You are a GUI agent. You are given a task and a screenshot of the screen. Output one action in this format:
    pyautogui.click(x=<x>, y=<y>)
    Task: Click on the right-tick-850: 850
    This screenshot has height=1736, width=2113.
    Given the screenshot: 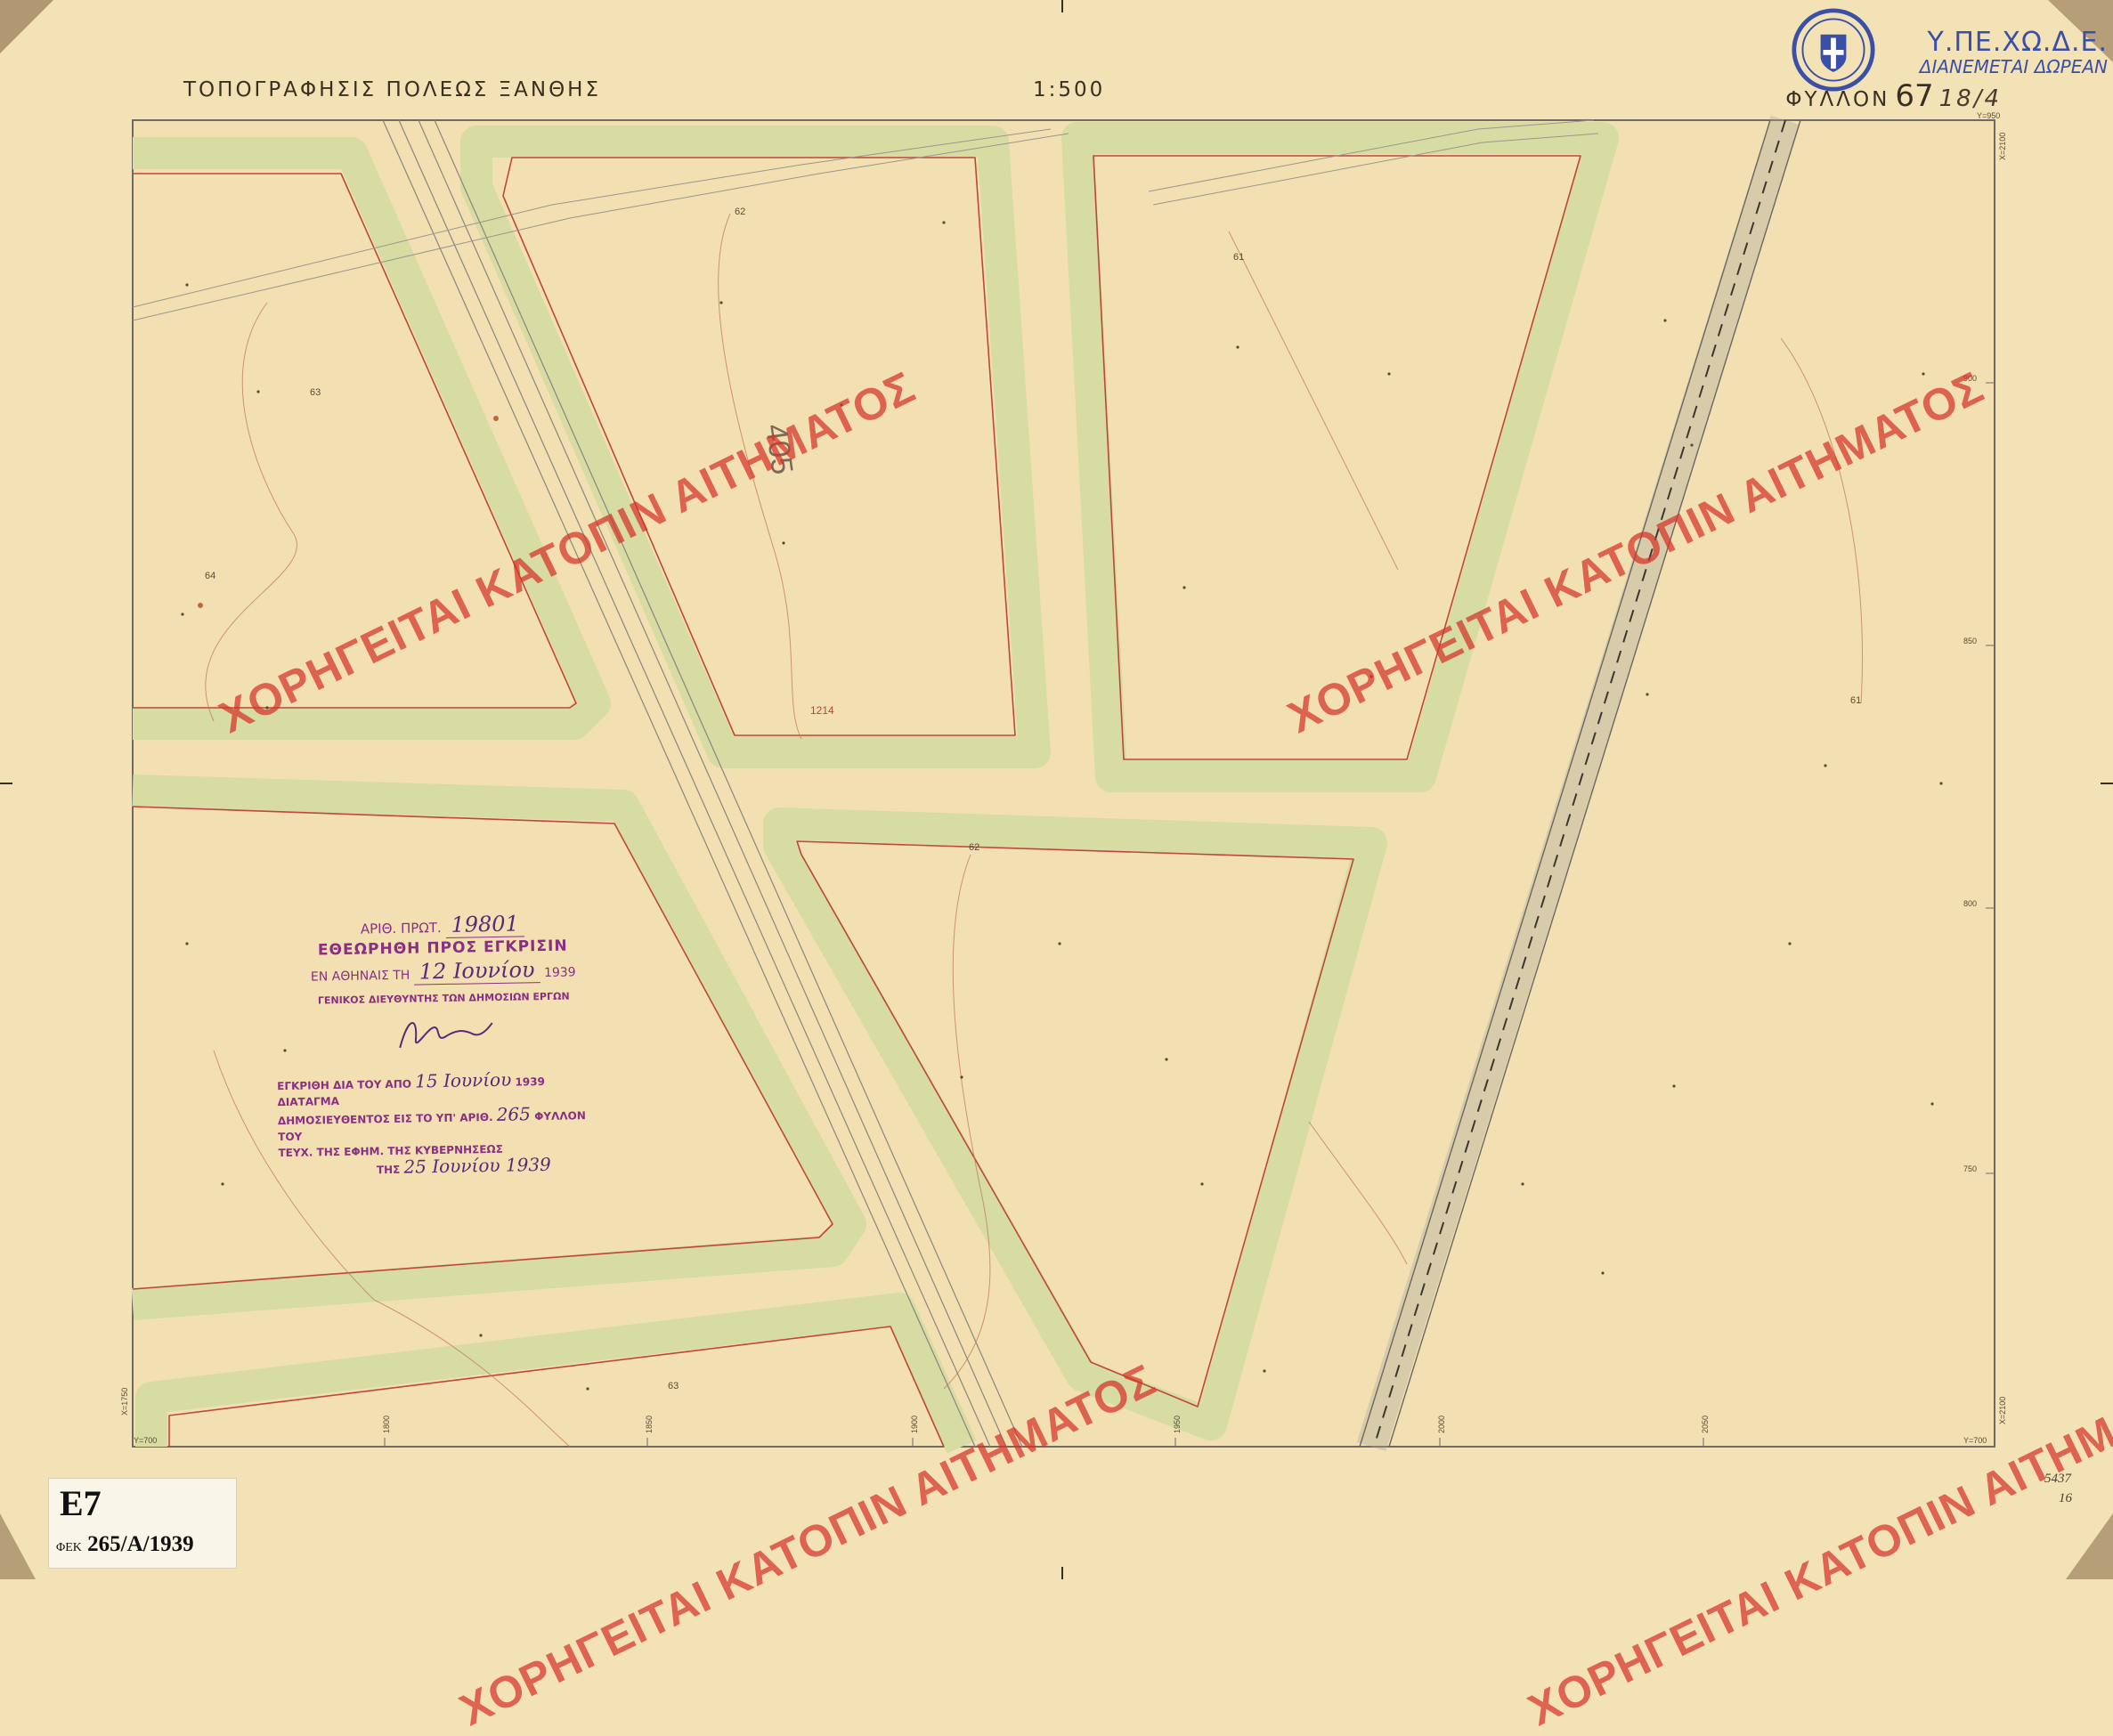 What is the action you would take?
    pyautogui.click(x=1970, y=641)
    